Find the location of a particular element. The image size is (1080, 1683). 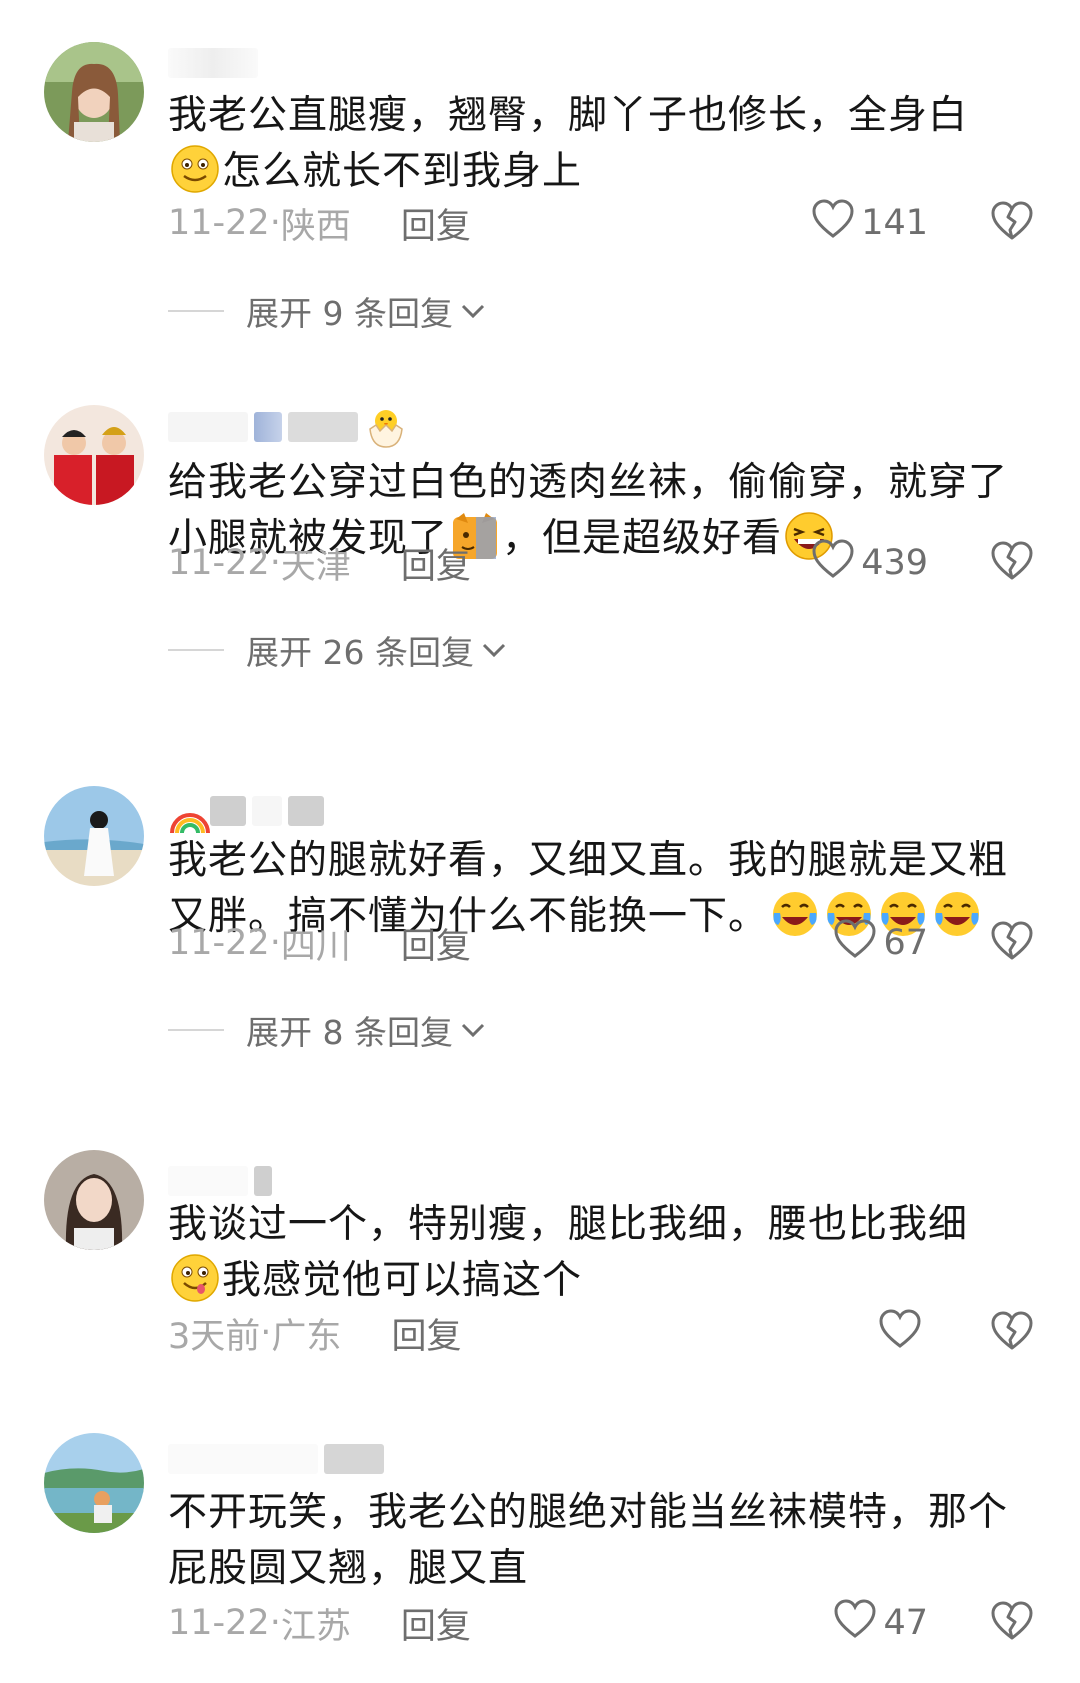

comment-location: 陕西 is located at coordinates (315, 226).